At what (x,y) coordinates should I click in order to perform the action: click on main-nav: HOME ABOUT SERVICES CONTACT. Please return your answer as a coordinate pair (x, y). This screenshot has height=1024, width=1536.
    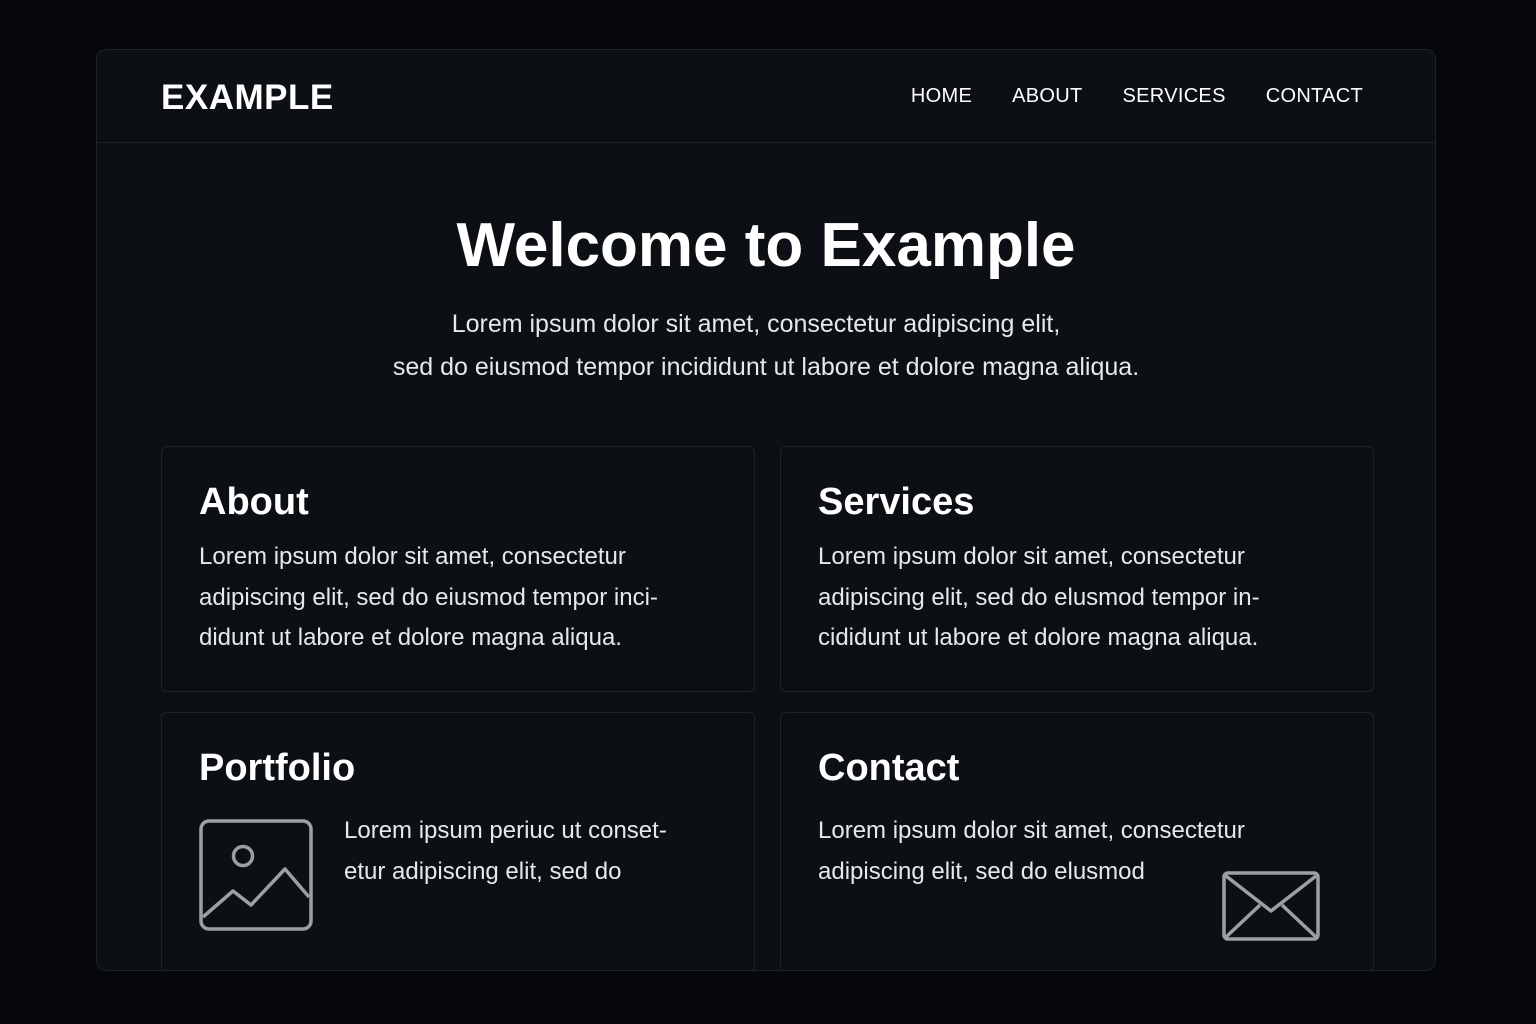
    Looking at the image, I should click on (1137, 96).